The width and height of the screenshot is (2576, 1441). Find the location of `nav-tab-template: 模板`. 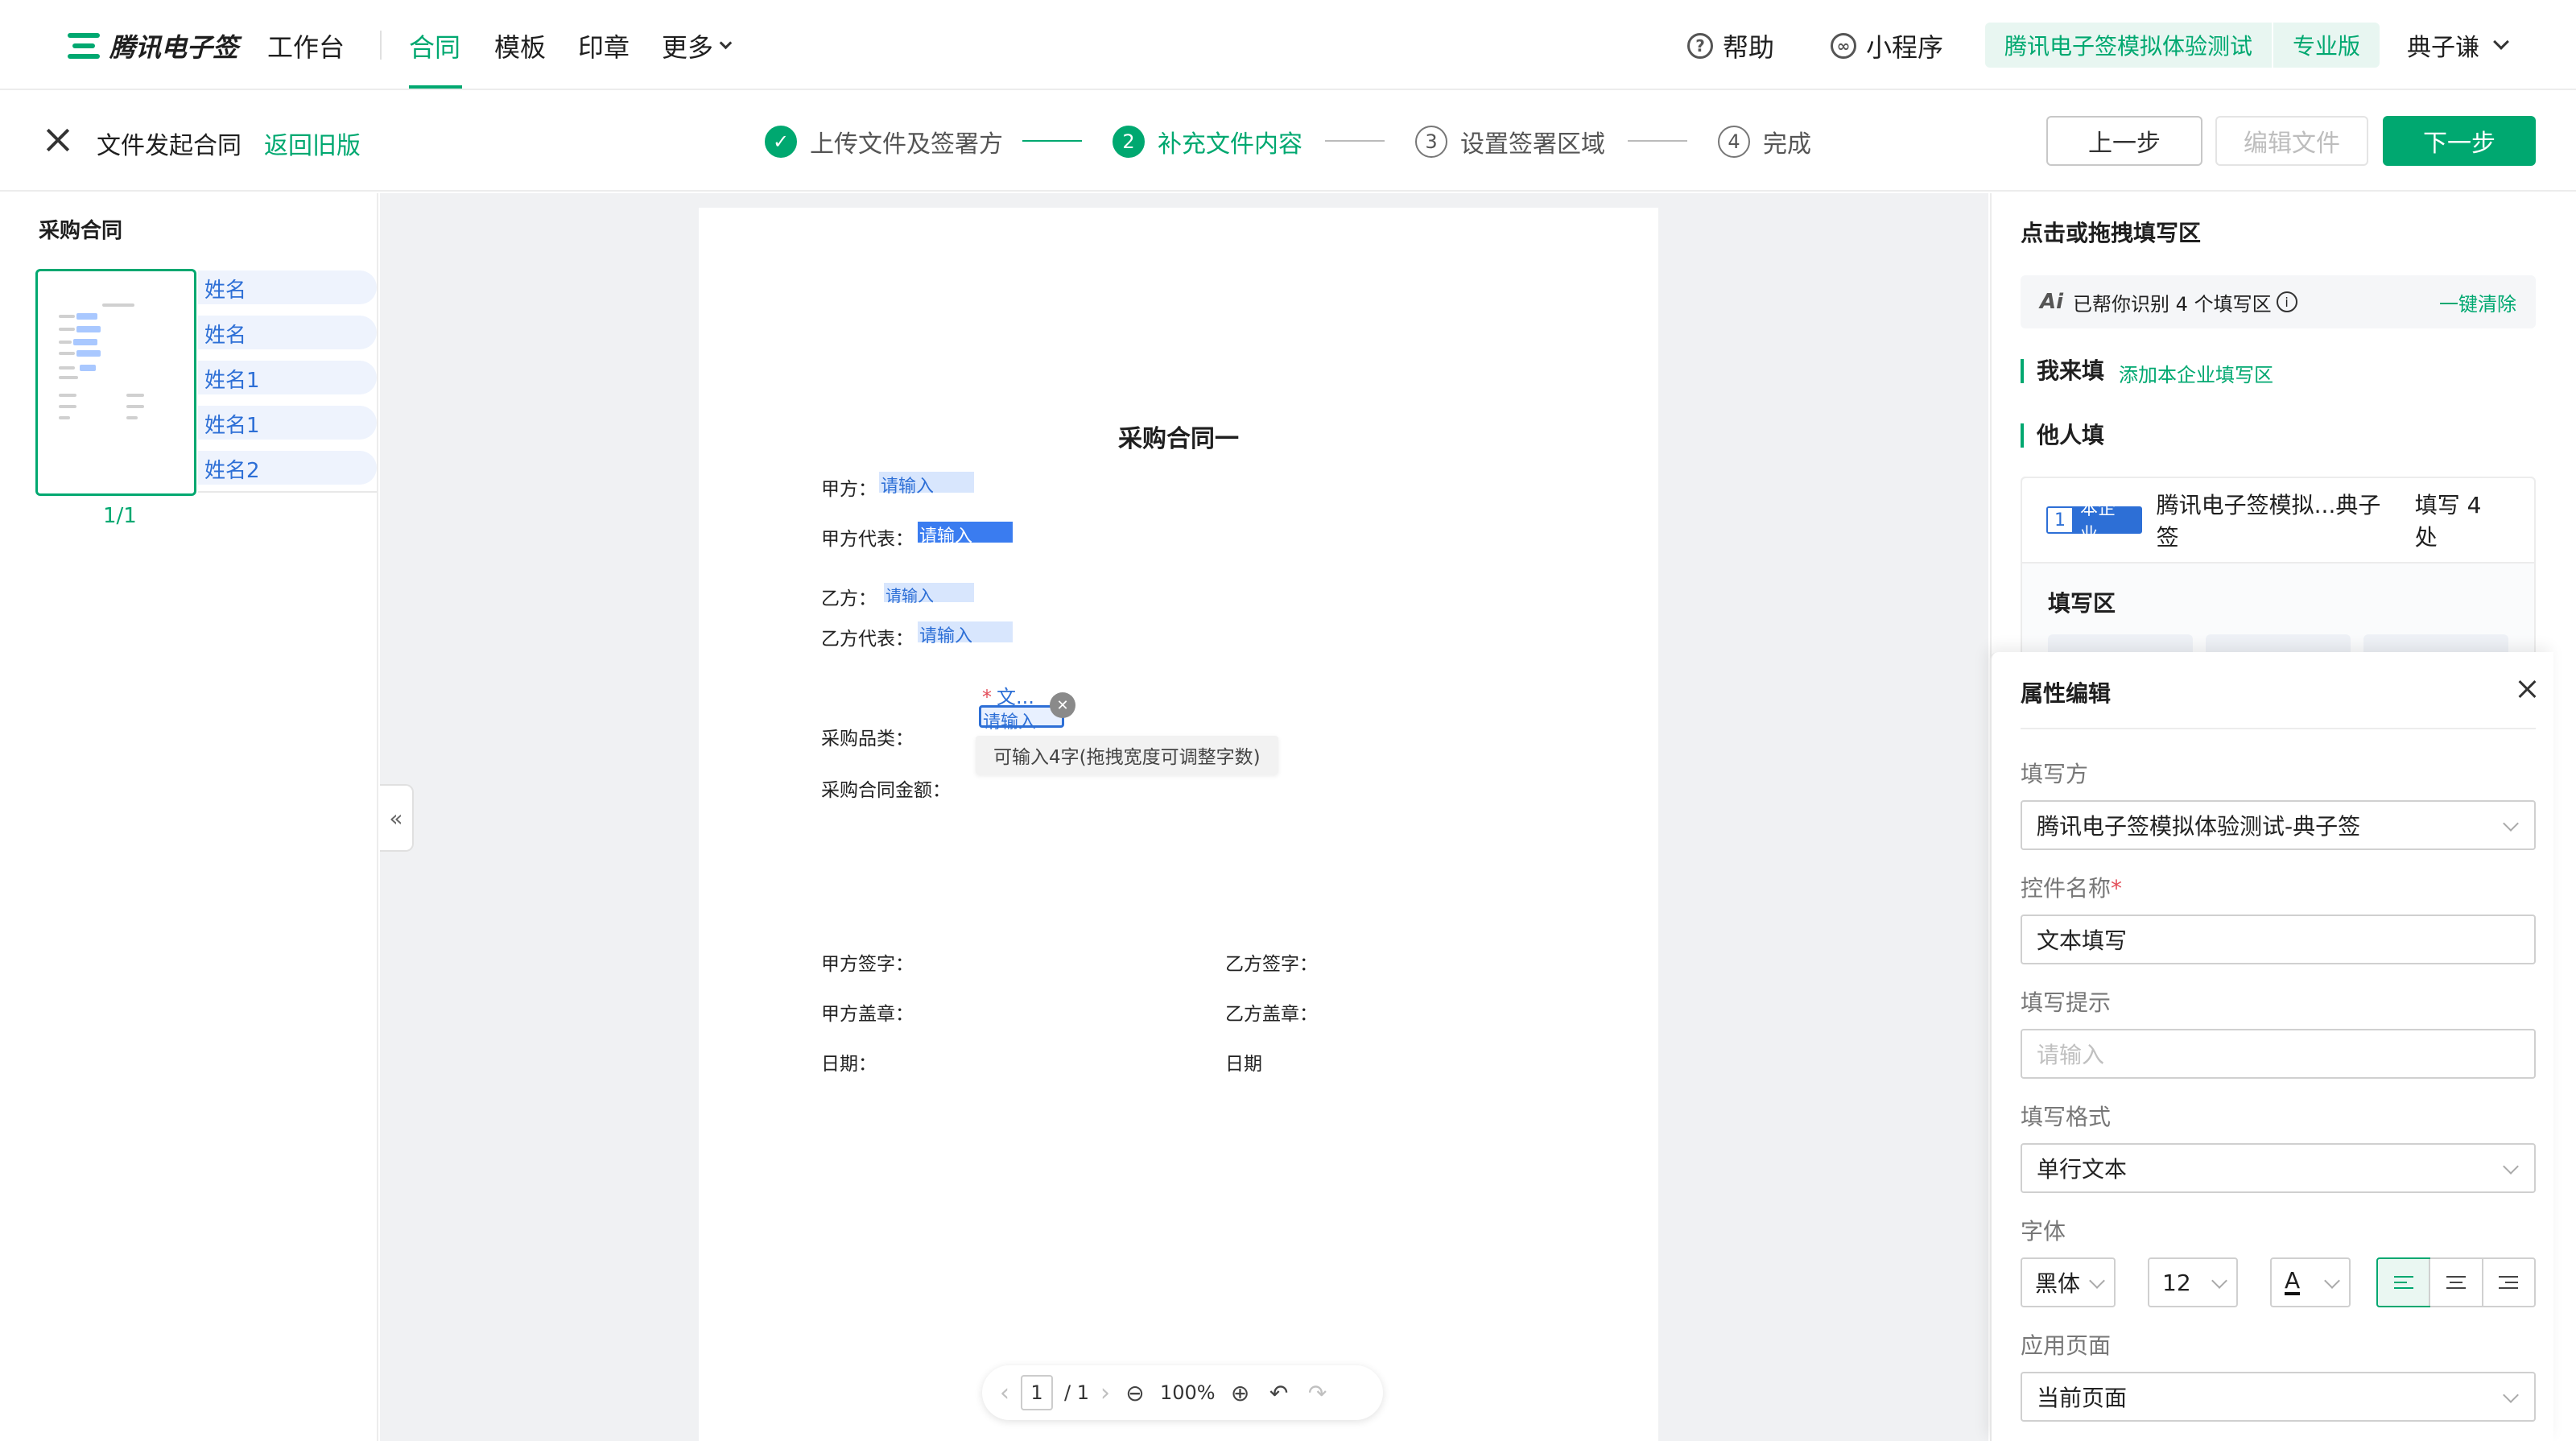

nav-tab-template: 模板 is located at coordinates (520, 45).